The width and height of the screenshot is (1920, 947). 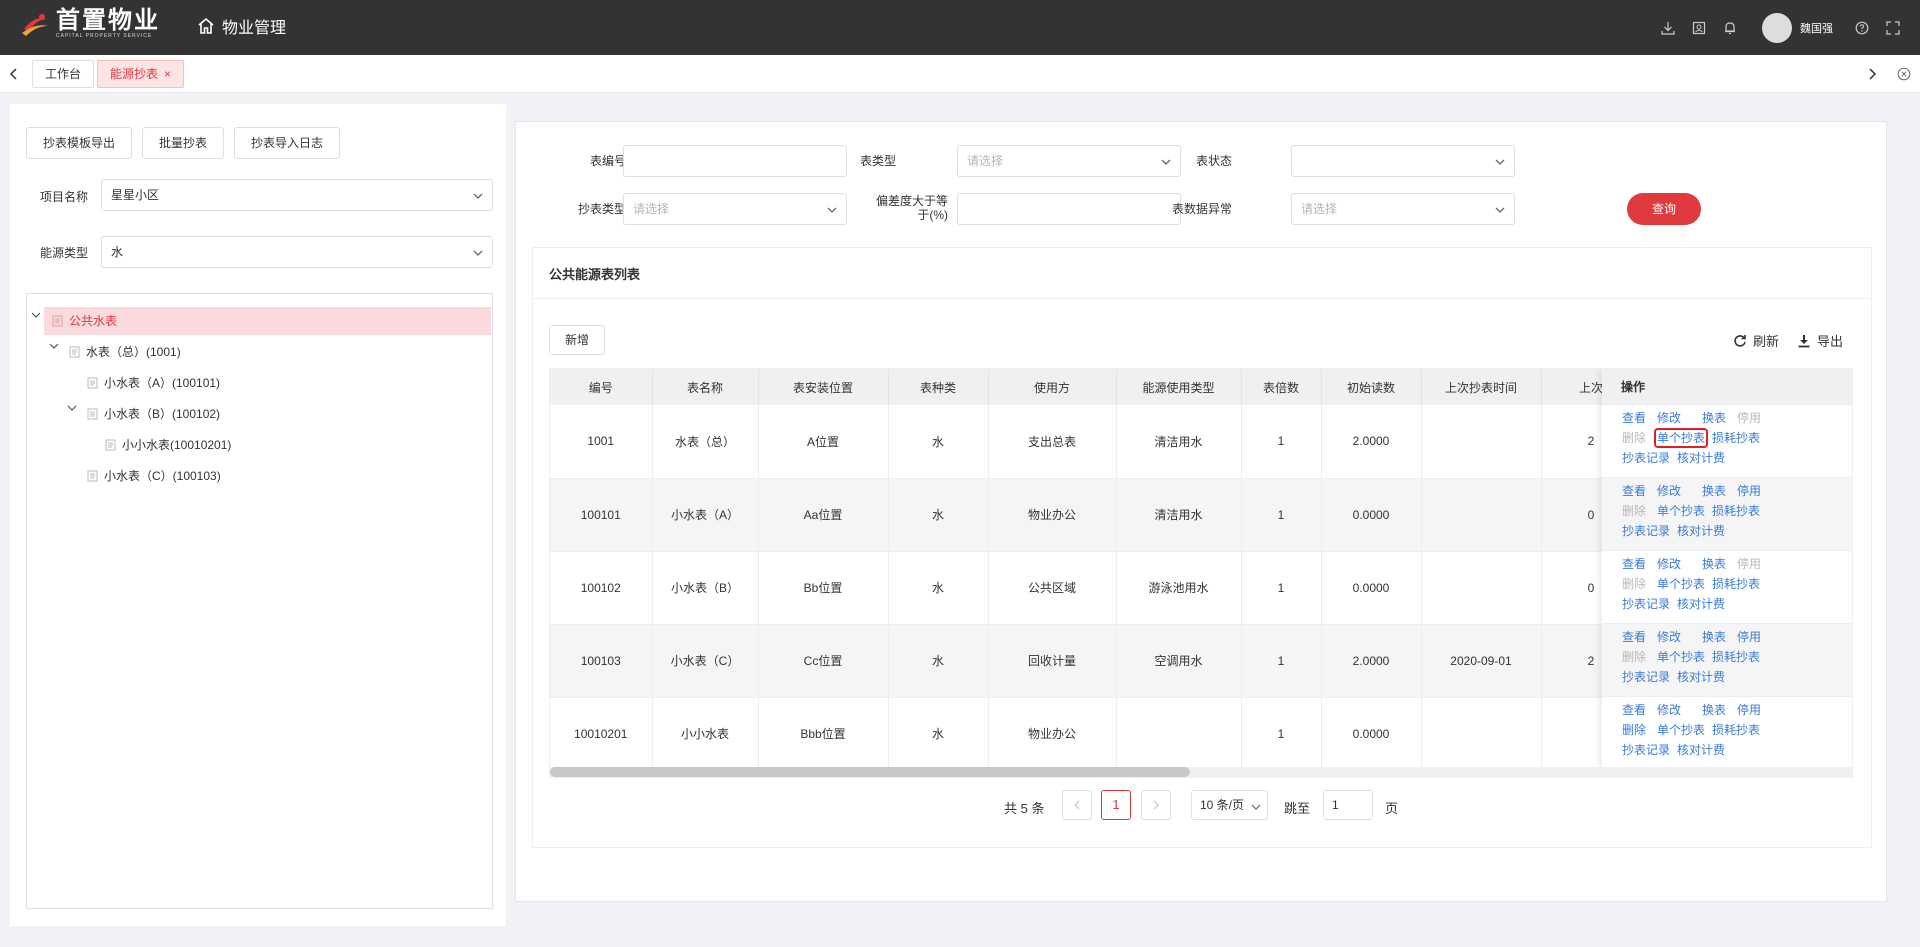 I want to click on system-menu: 物业管理, so click(x=241, y=26).